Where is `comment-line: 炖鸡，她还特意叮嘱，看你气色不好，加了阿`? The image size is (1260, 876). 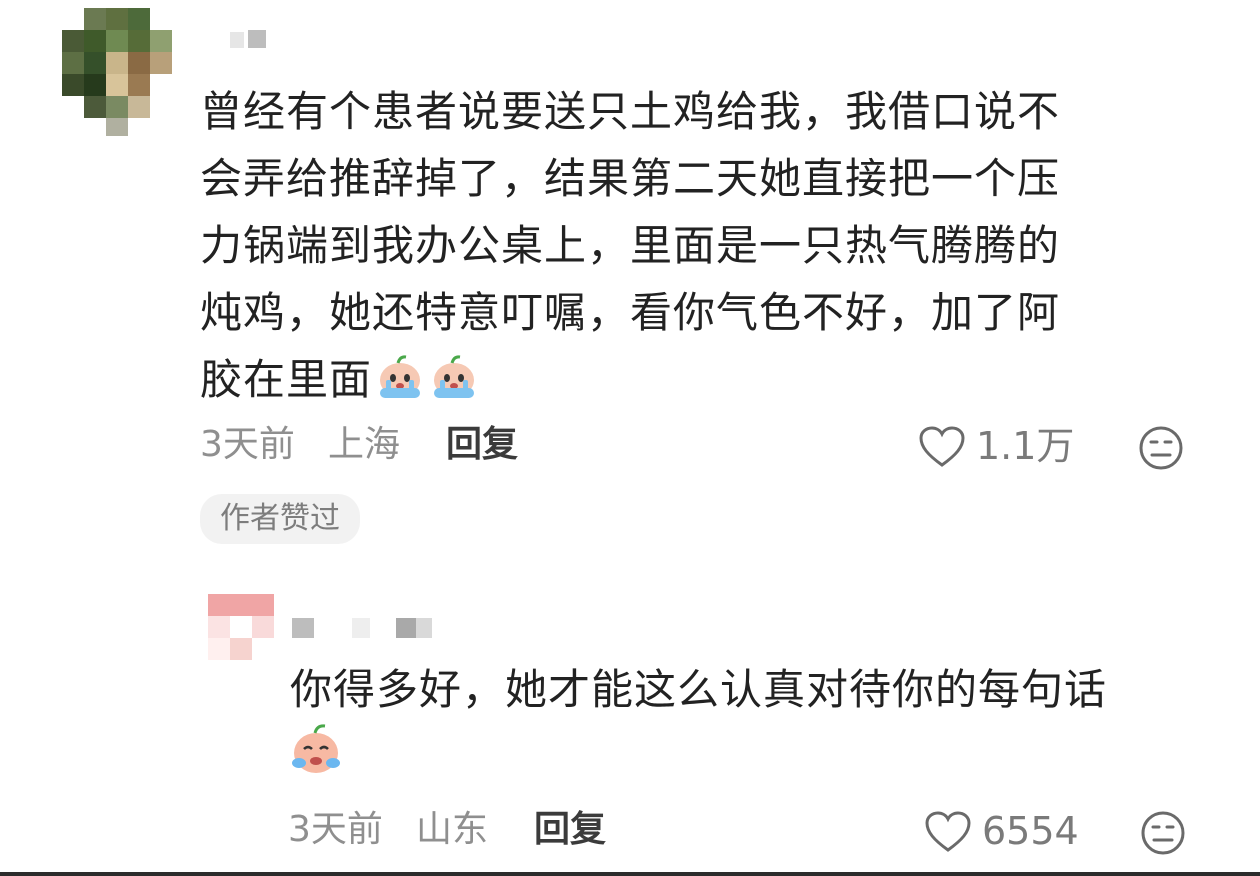
comment-line: 炖鸡，她还特意叮嘱，看你气色不好，加了阿 is located at coordinates (630, 312).